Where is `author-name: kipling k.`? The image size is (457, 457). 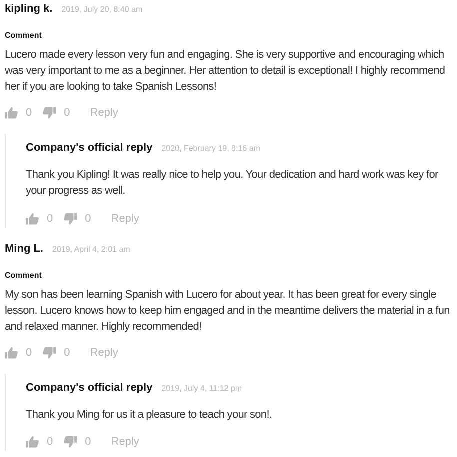 author-name: kipling k. is located at coordinates (29, 9).